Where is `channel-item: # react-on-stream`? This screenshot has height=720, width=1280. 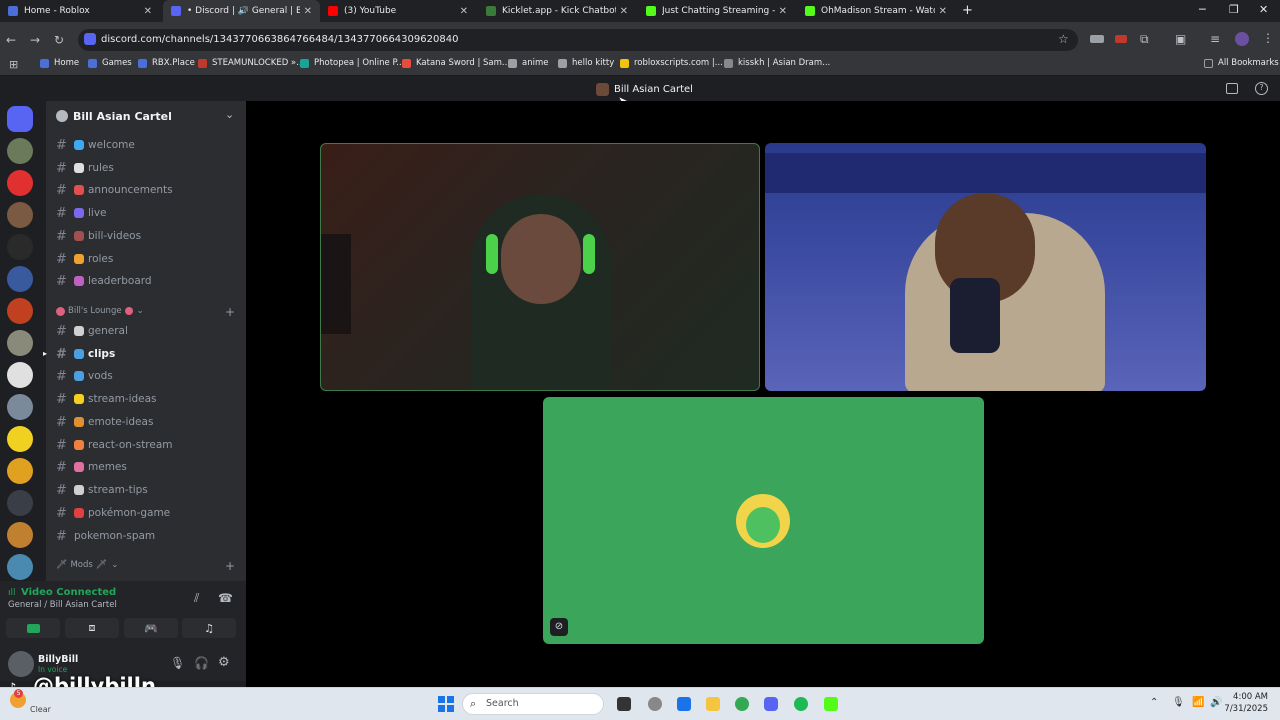
channel-item: # react-on-stream is located at coordinates (146, 445).